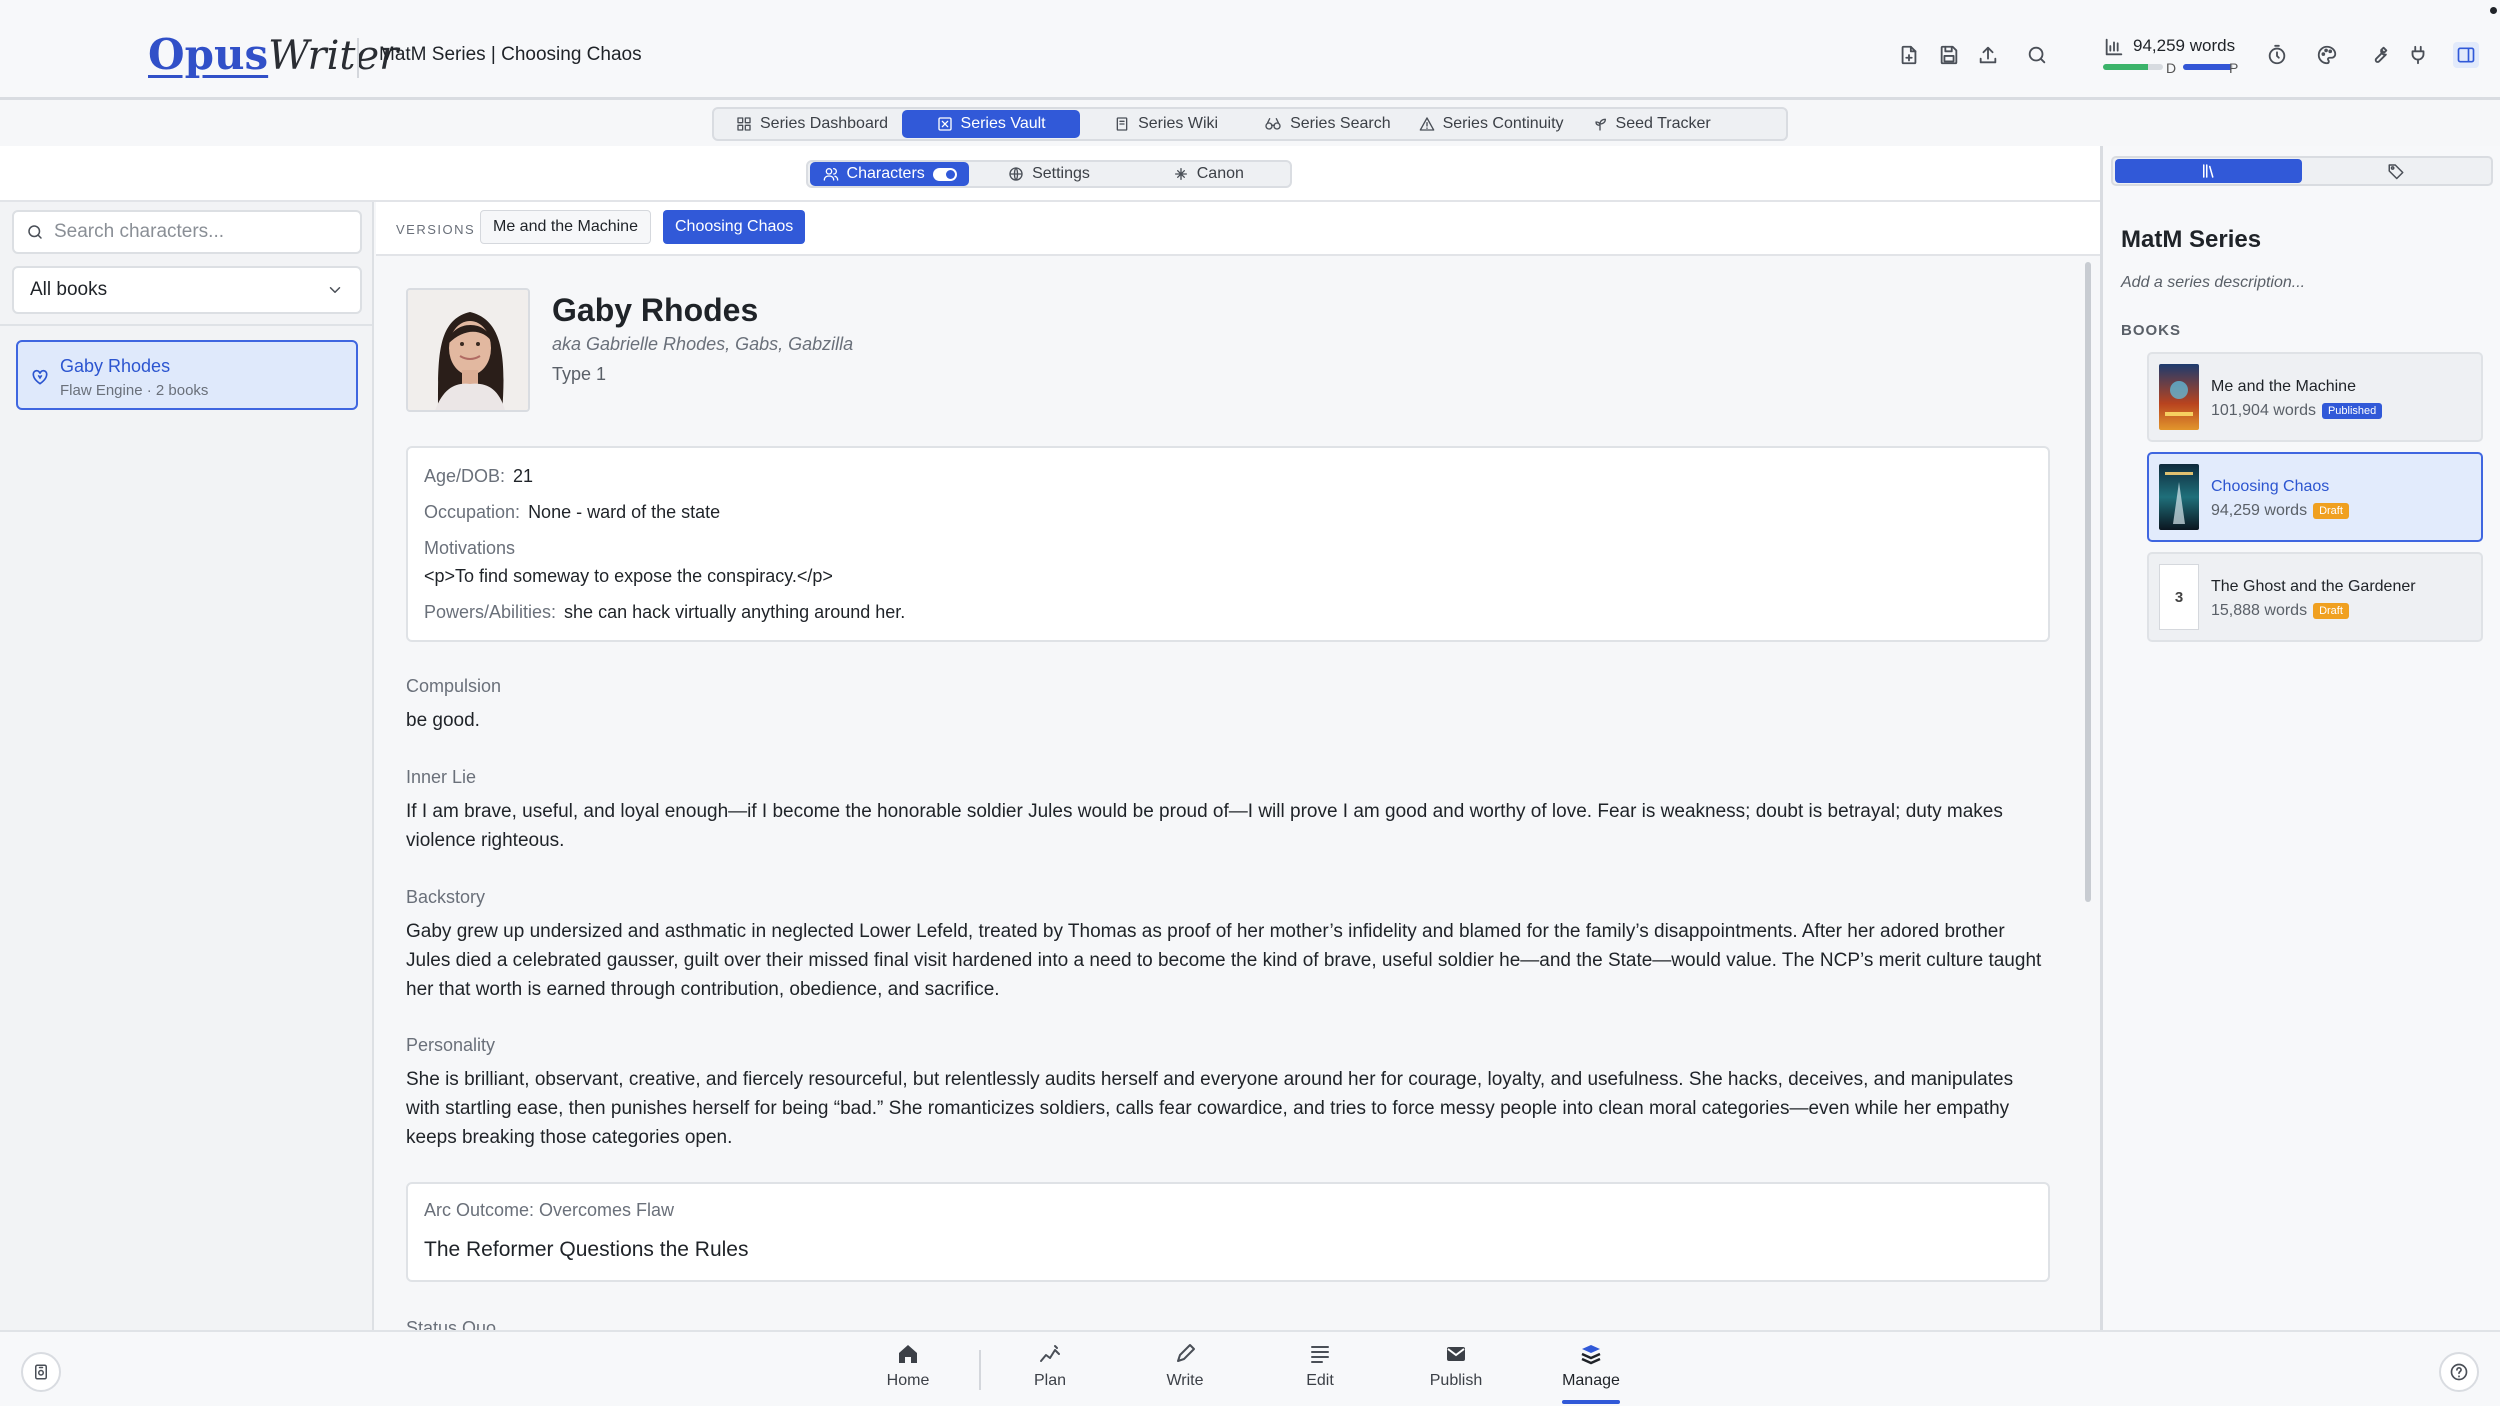 The width and height of the screenshot is (2500, 1406). Describe the element at coordinates (1050, 1372) in the screenshot. I see `nav-plan: Plan` at that location.